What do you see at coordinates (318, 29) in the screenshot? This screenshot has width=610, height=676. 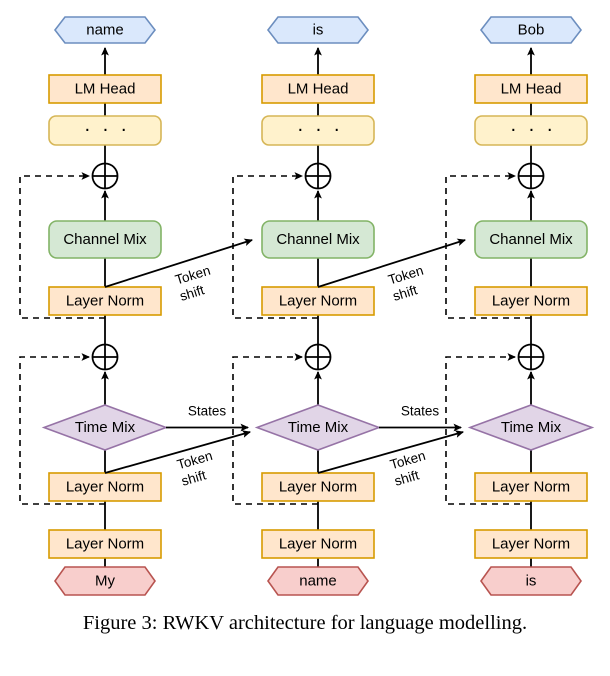 I see `output-token-label-1: is` at bounding box center [318, 29].